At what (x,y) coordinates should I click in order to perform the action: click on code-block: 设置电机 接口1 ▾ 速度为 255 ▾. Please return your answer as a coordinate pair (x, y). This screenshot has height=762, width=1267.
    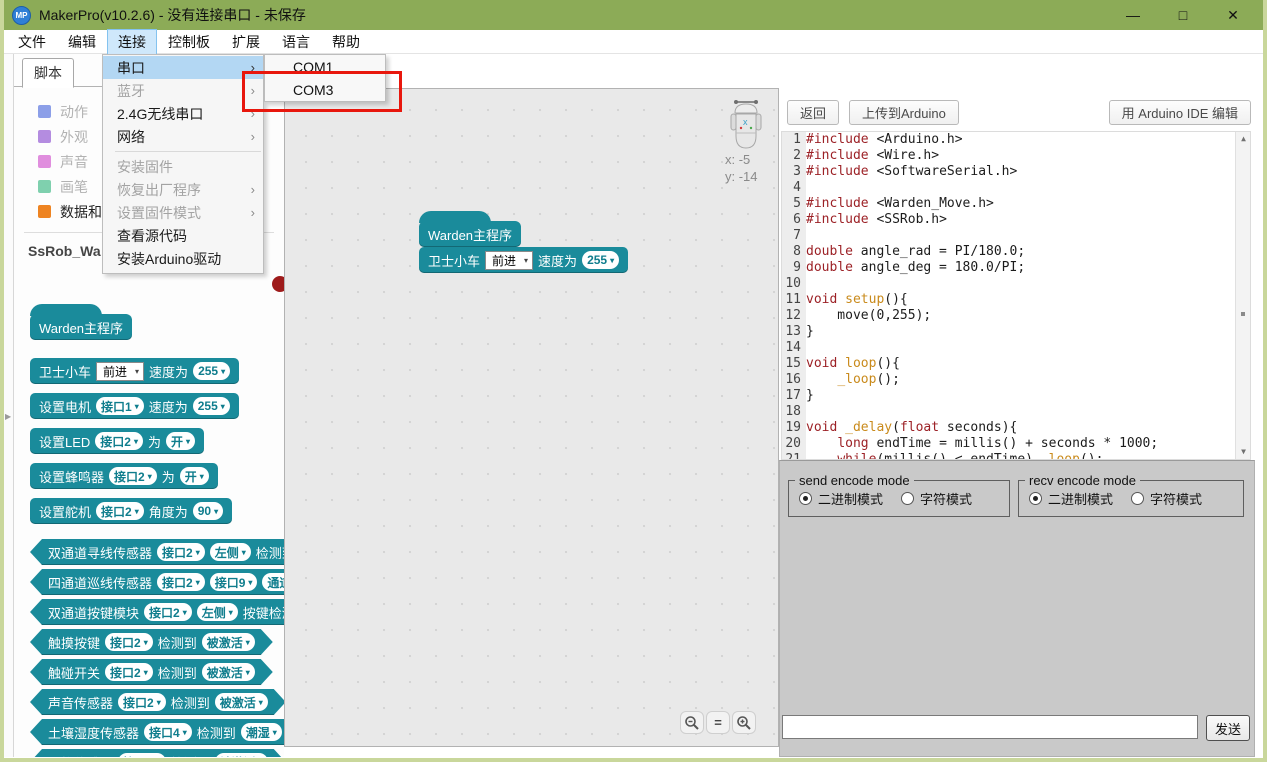
    Looking at the image, I should click on (134, 406).